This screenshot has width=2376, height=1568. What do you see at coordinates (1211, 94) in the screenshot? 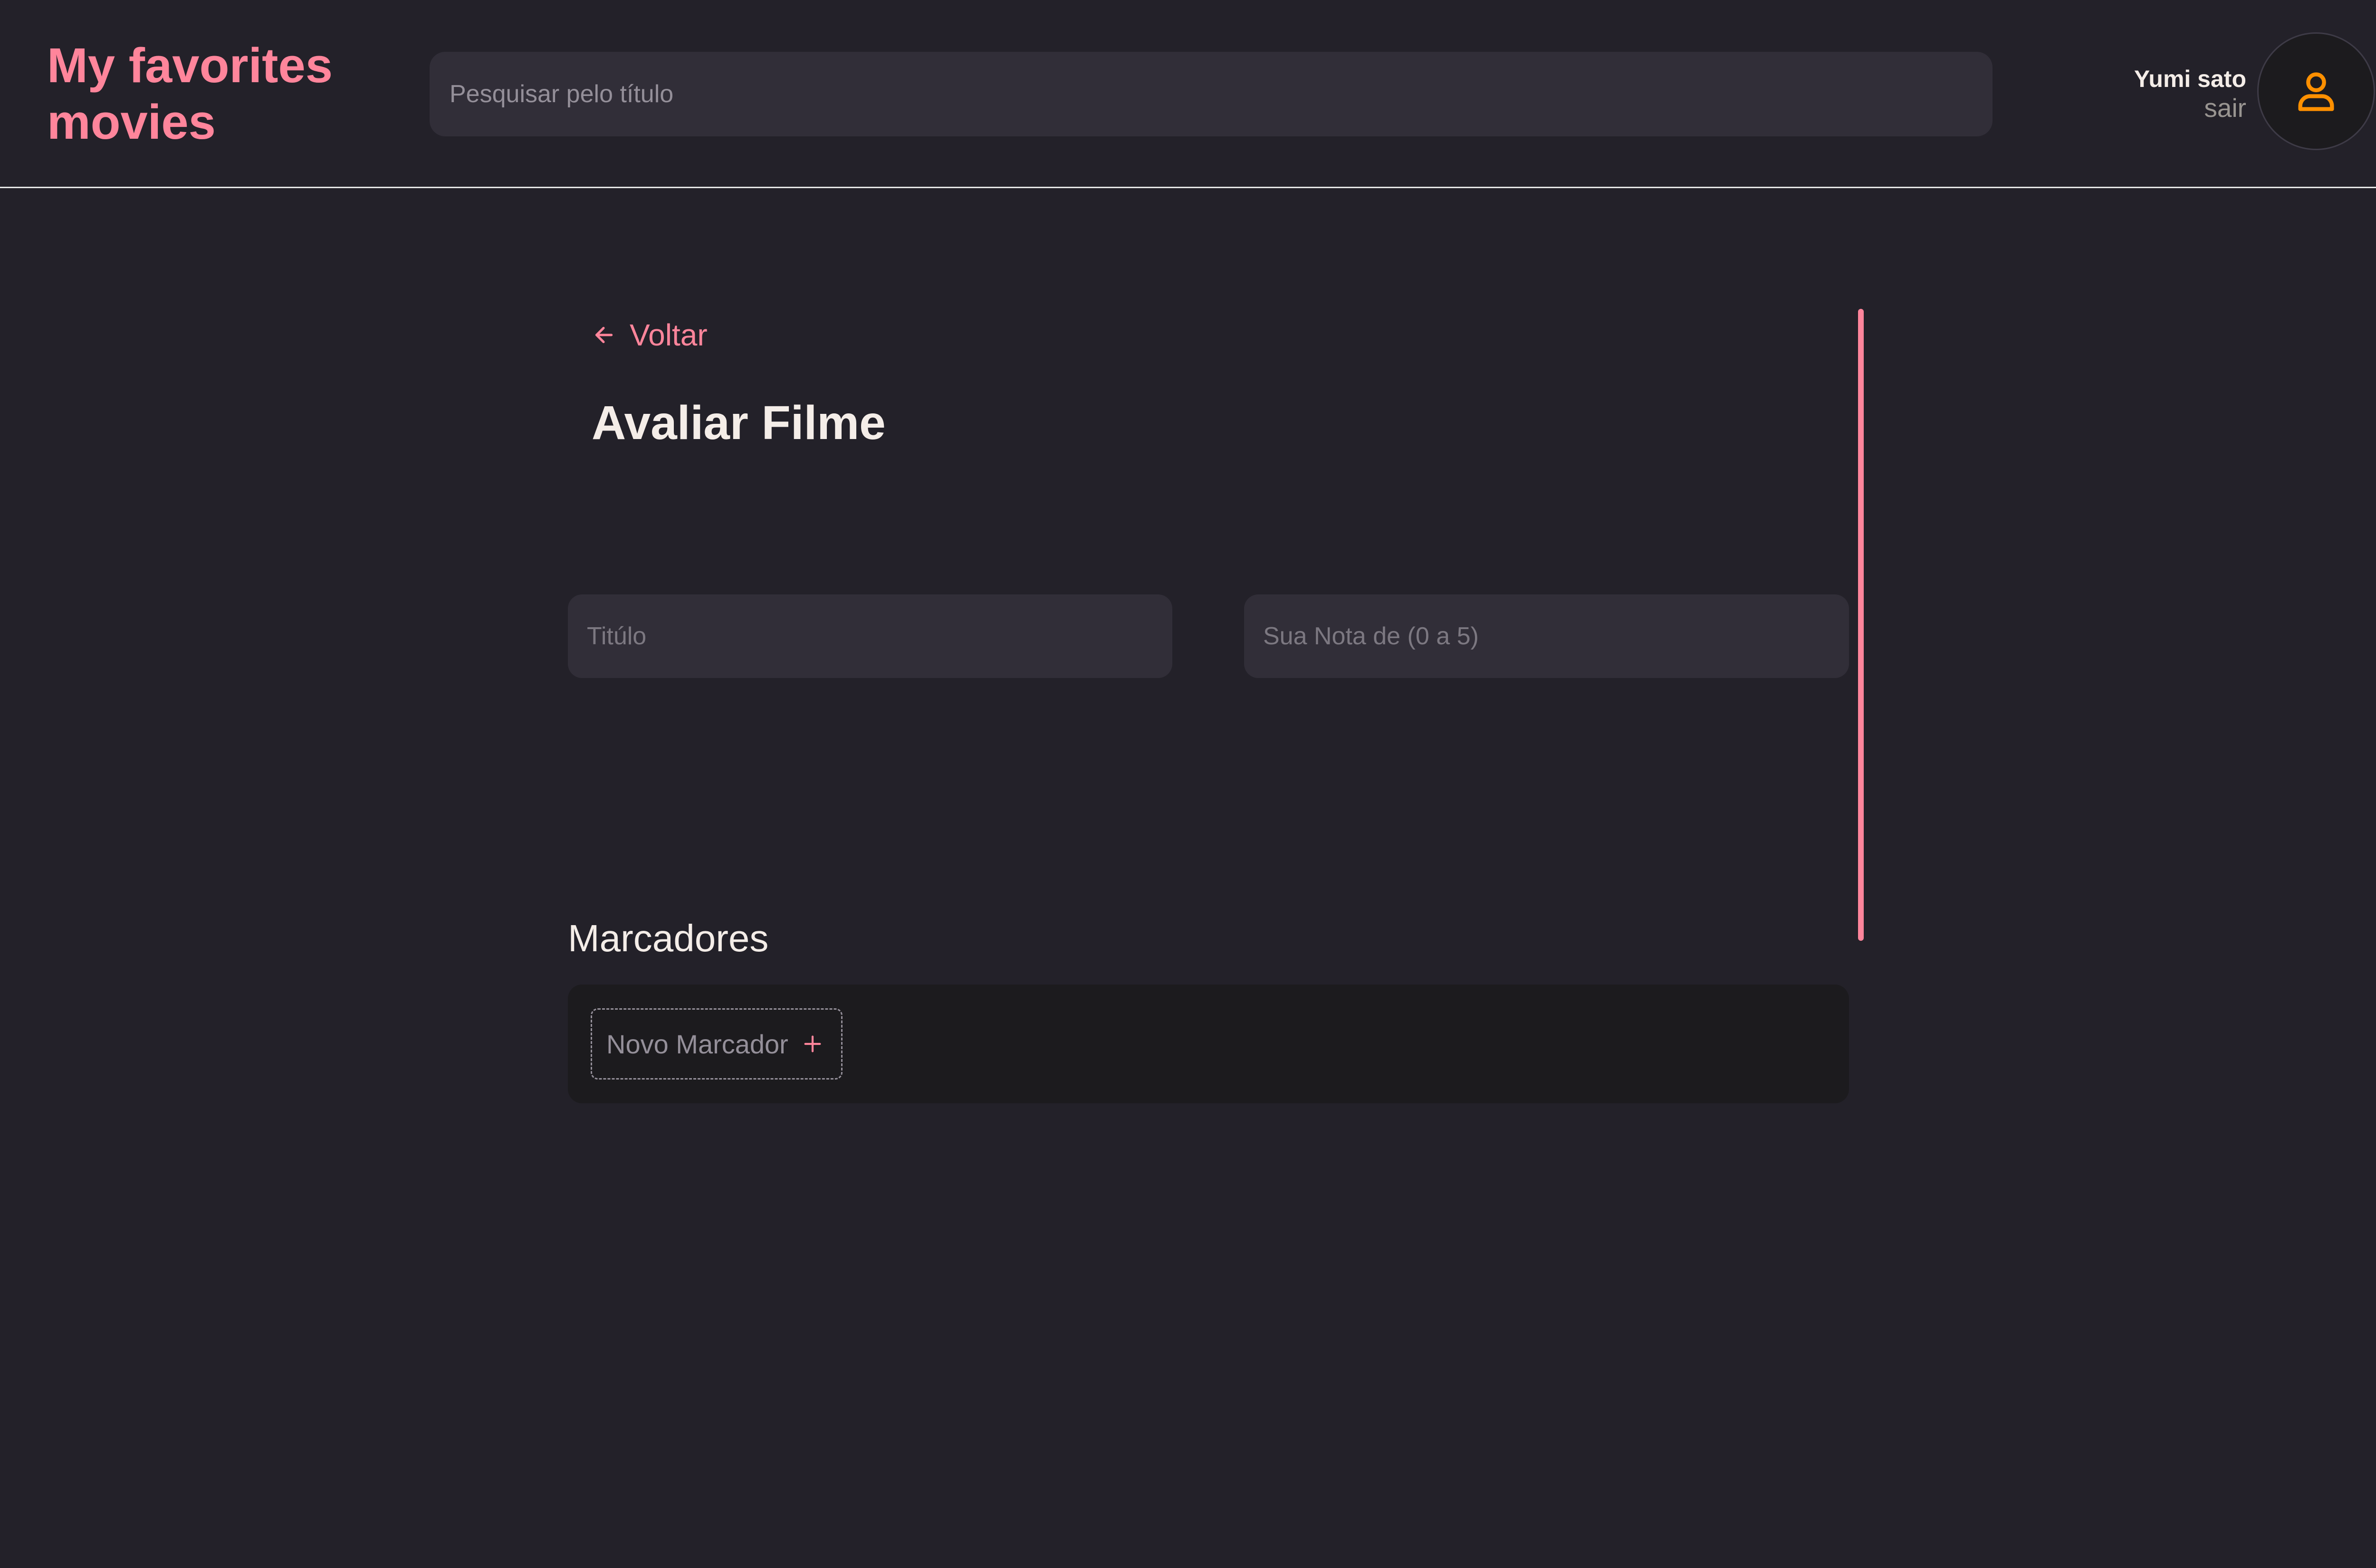
I see `search-input` at bounding box center [1211, 94].